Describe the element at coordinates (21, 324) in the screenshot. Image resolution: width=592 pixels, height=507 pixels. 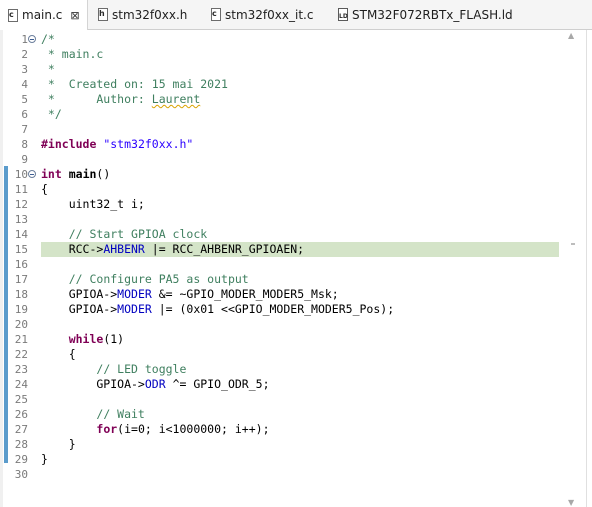
I see `line-number: 20` at that location.